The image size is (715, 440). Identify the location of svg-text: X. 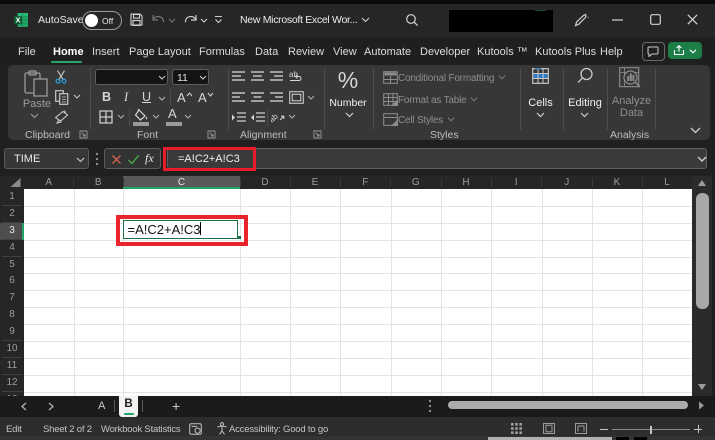
(17, 20).